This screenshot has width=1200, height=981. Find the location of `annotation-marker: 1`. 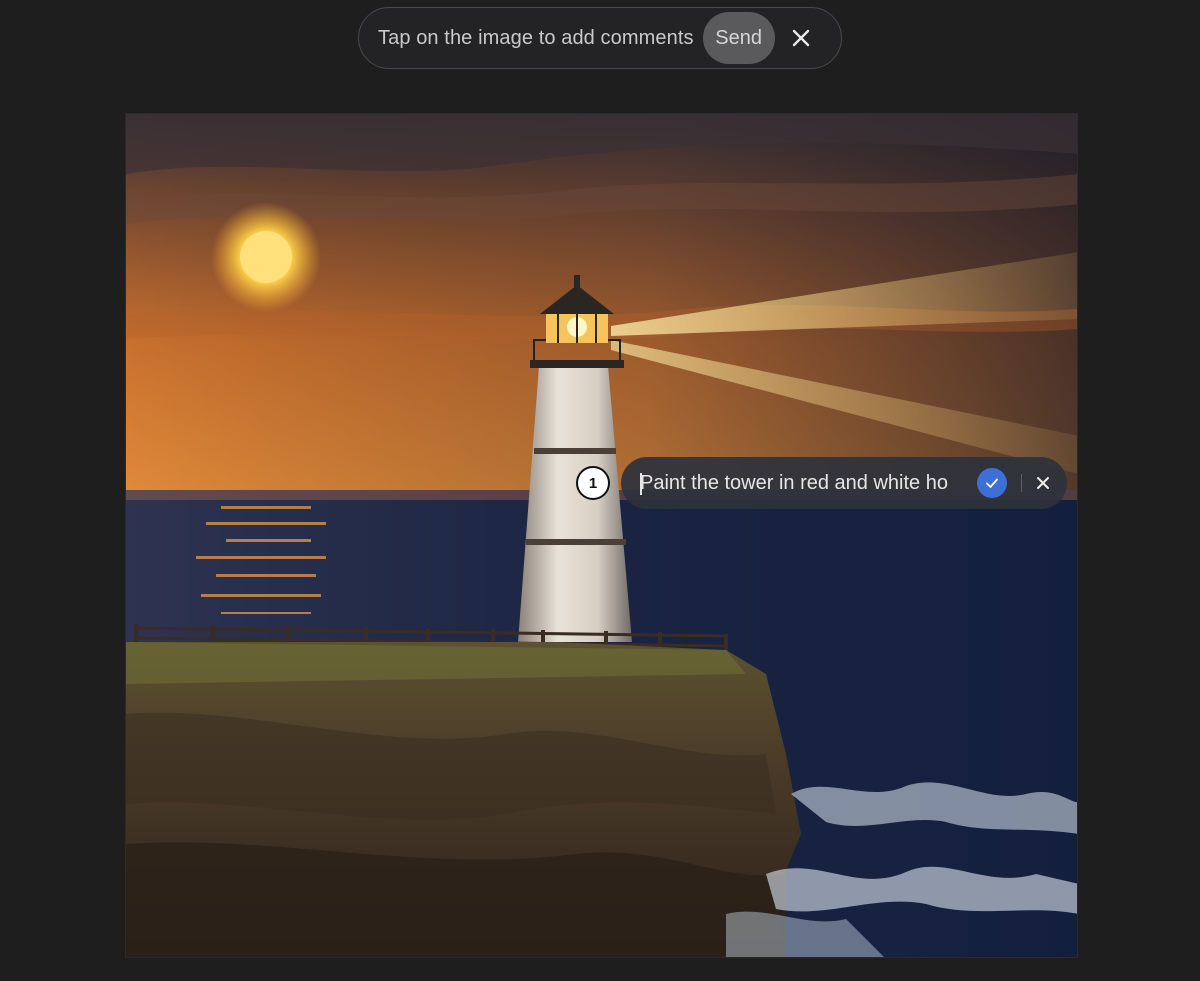

annotation-marker: 1 is located at coordinates (593, 483).